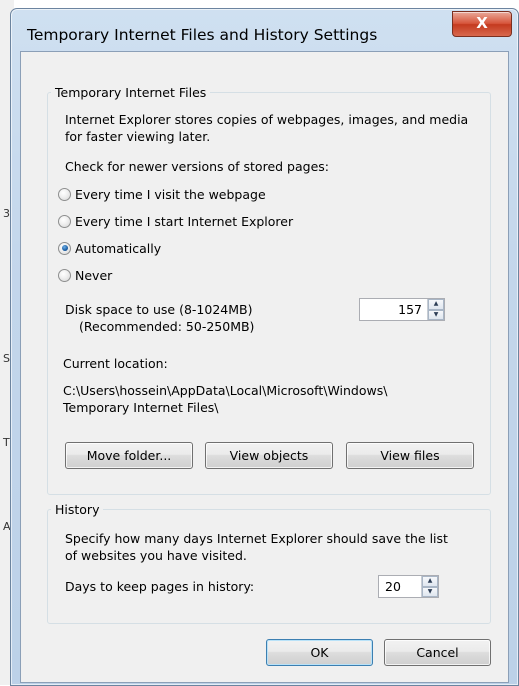 This screenshot has width=519, height=686. Describe the element at coordinates (138, 136) in the screenshot. I see `temp-files-description-2: for faster viewing later.` at that location.